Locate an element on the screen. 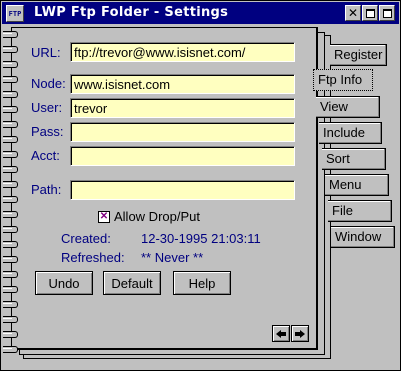 This screenshot has width=401, height=371. path-field is located at coordinates (182, 190).